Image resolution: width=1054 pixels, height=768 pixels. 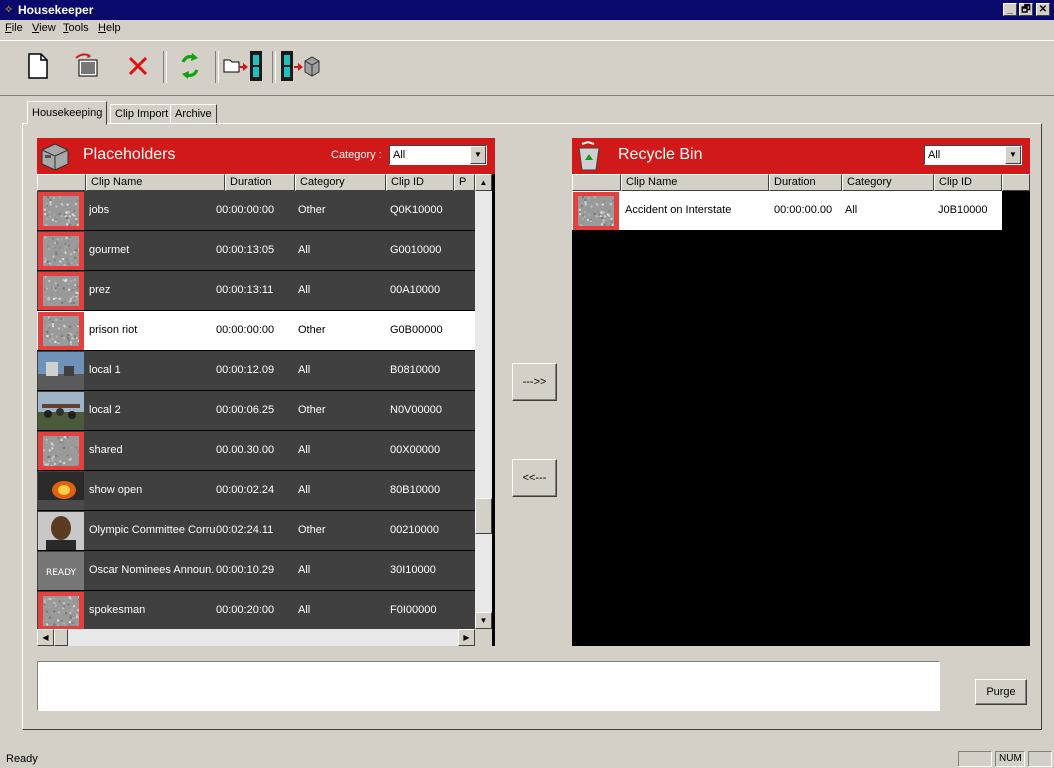 I want to click on clip-id-cell: Q0K10000, so click(x=416, y=210).